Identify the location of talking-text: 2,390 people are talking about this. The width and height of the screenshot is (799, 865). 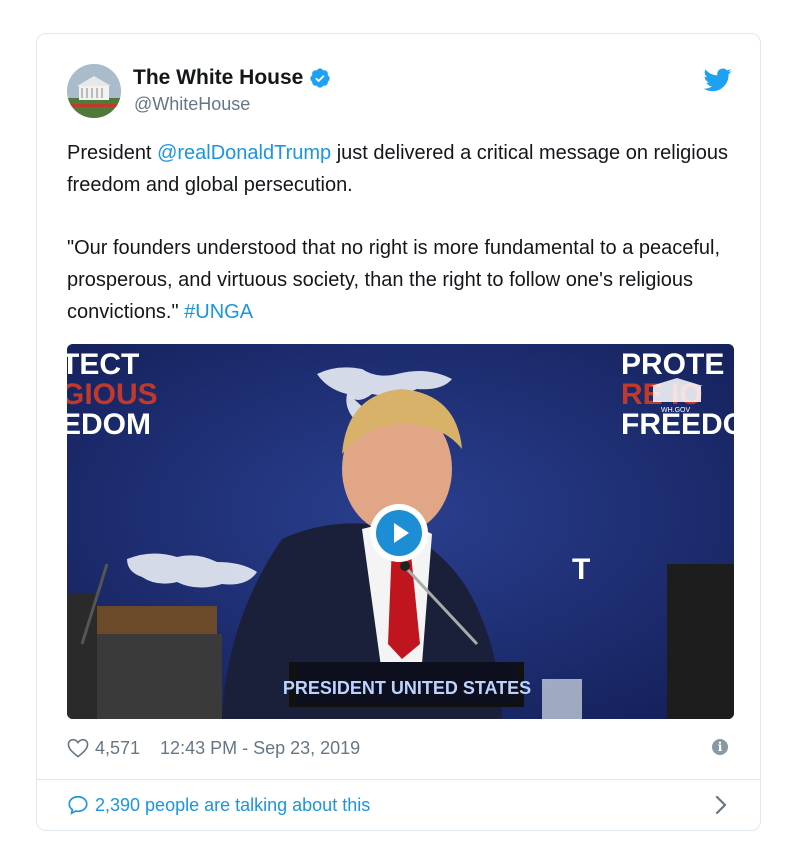
(232, 805).